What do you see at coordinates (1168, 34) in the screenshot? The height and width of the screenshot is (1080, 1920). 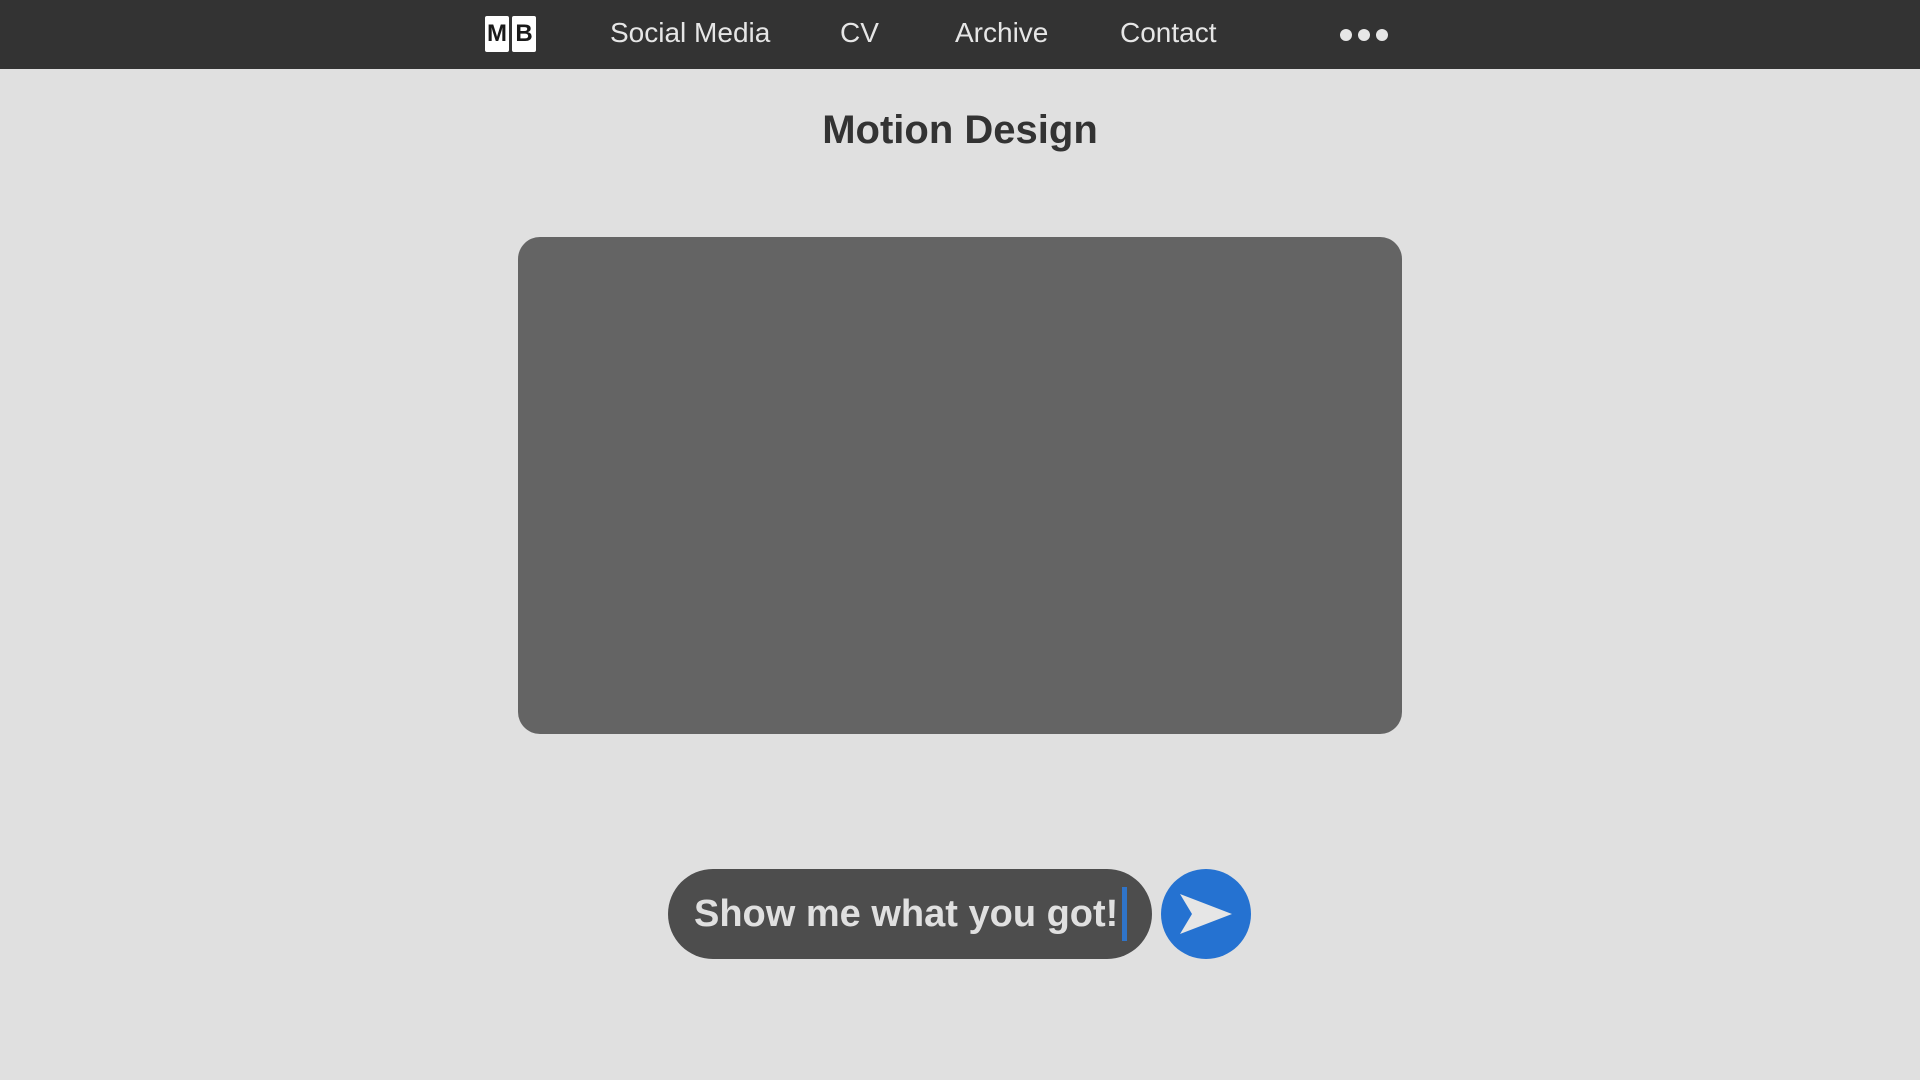 I see `nav-contact: Contact` at bounding box center [1168, 34].